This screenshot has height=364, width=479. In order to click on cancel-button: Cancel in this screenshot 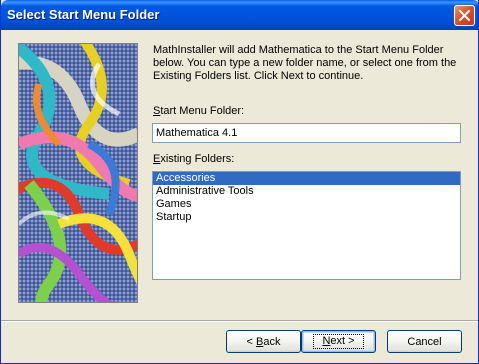, I will do `click(424, 341)`.